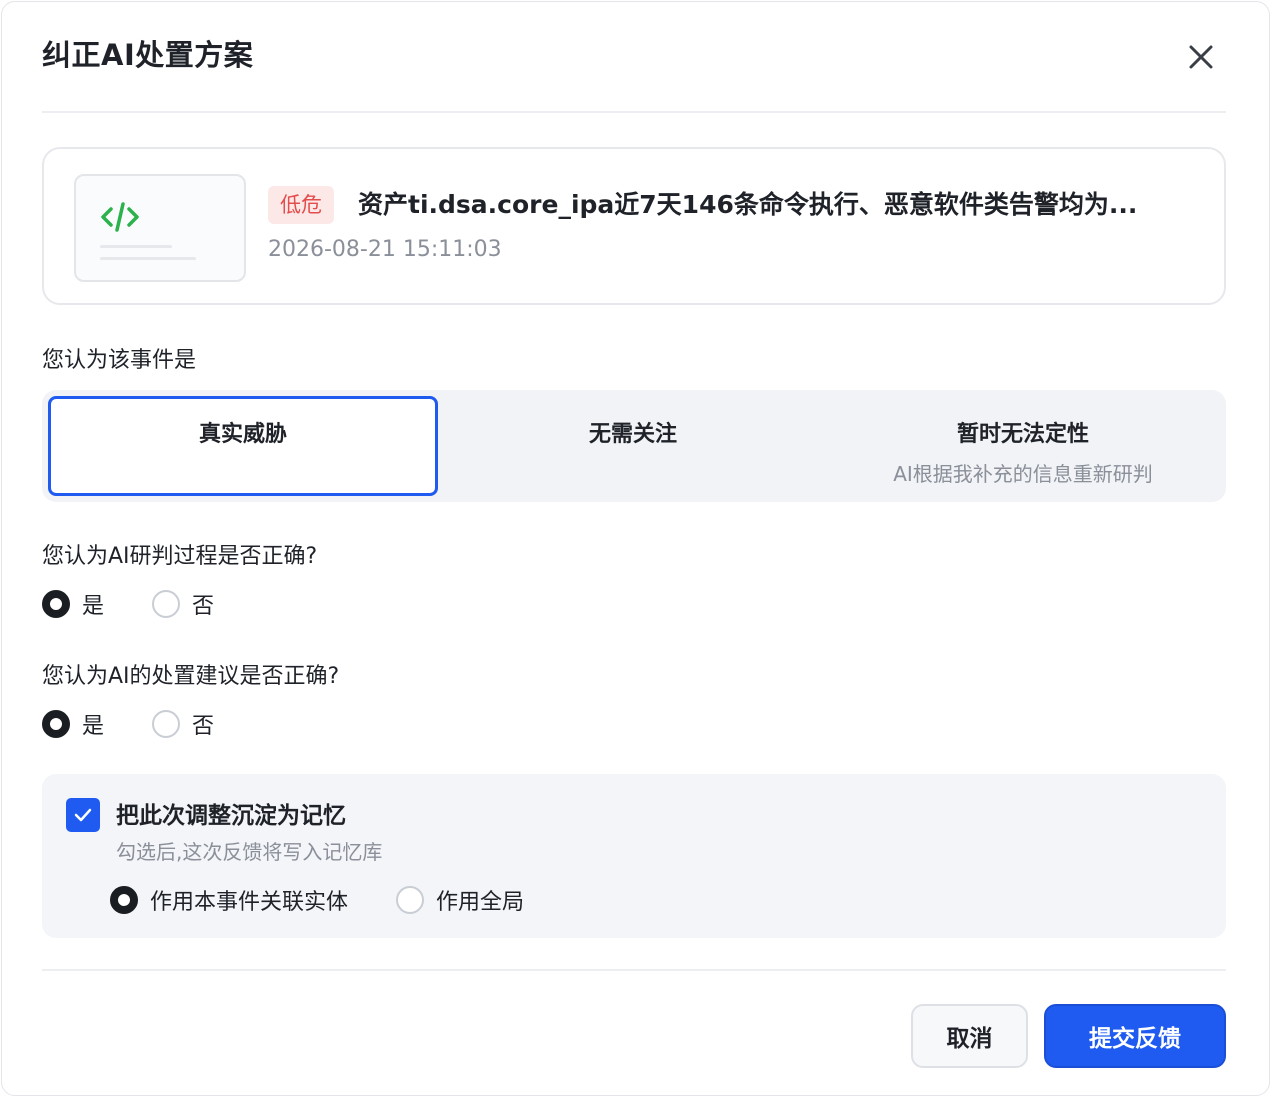 The height and width of the screenshot is (1098, 1272). What do you see at coordinates (183, 604) in the screenshot?
I see `q1-no-radio: 否` at bounding box center [183, 604].